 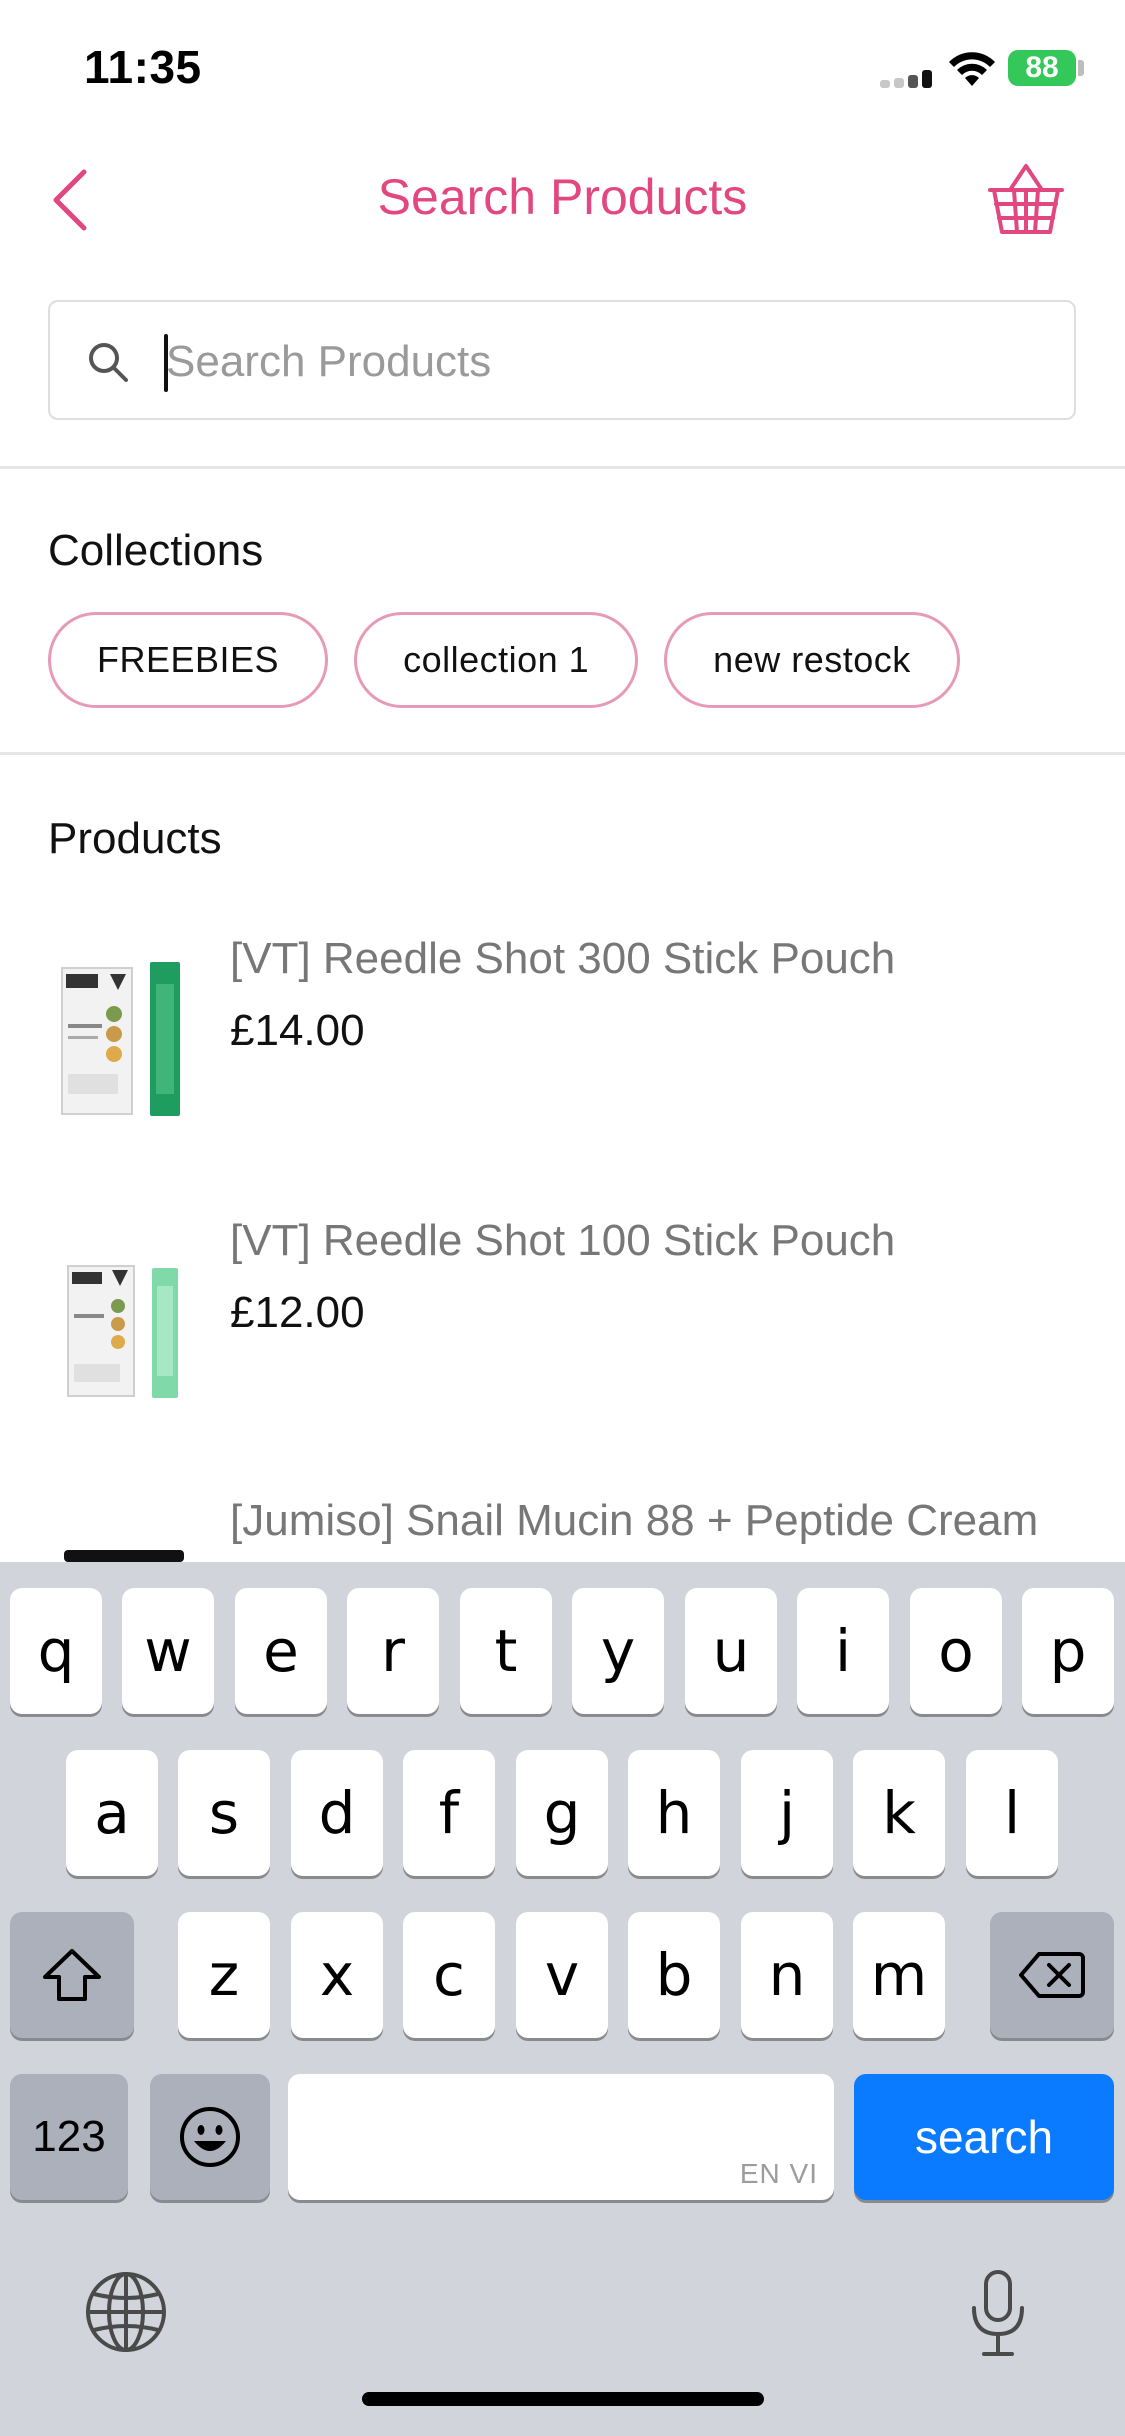 I want to click on battery-nub, so click(x=1081, y=68).